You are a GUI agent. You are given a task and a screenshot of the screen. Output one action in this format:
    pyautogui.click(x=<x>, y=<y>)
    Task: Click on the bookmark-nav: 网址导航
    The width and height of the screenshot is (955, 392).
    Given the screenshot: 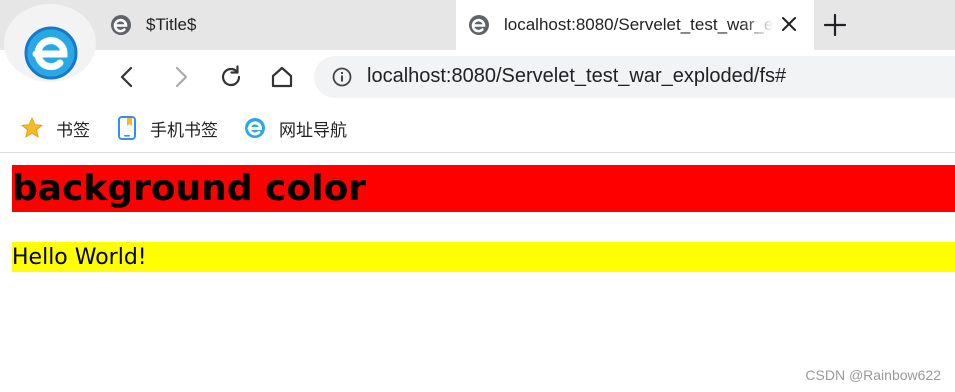 What is the action you would take?
    pyautogui.click(x=295, y=128)
    